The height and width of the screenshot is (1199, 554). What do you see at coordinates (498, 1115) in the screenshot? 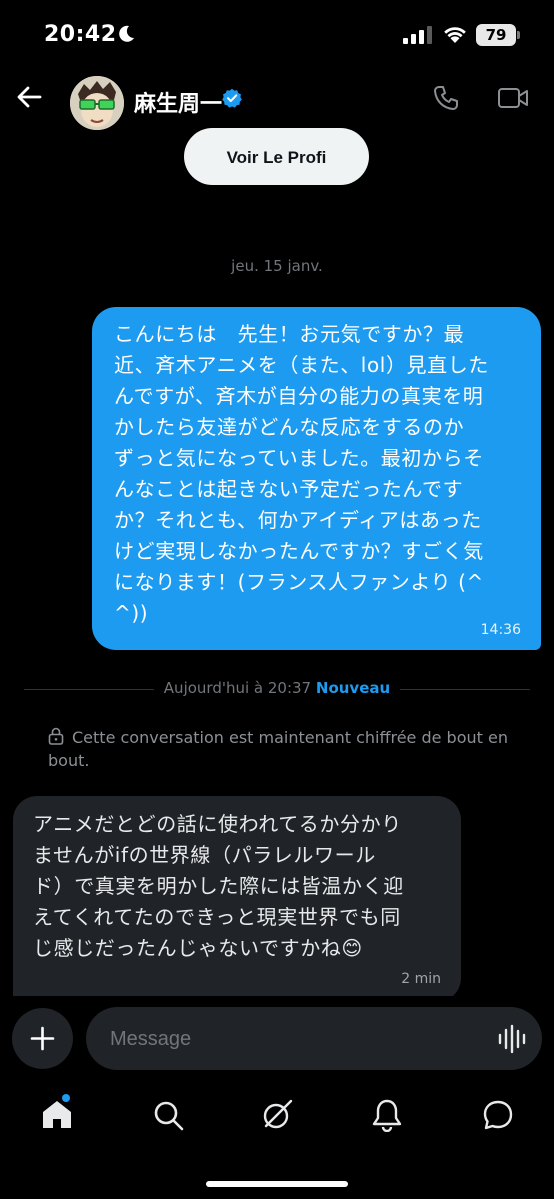
I see `messages-icon` at bounding box center [498, 1115].